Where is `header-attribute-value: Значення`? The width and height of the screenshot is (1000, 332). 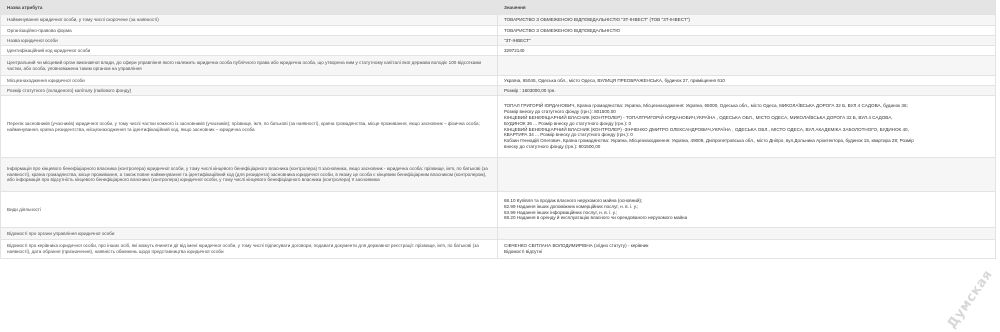
header-attribute-value: Значення is located at coordinates (746, 7).